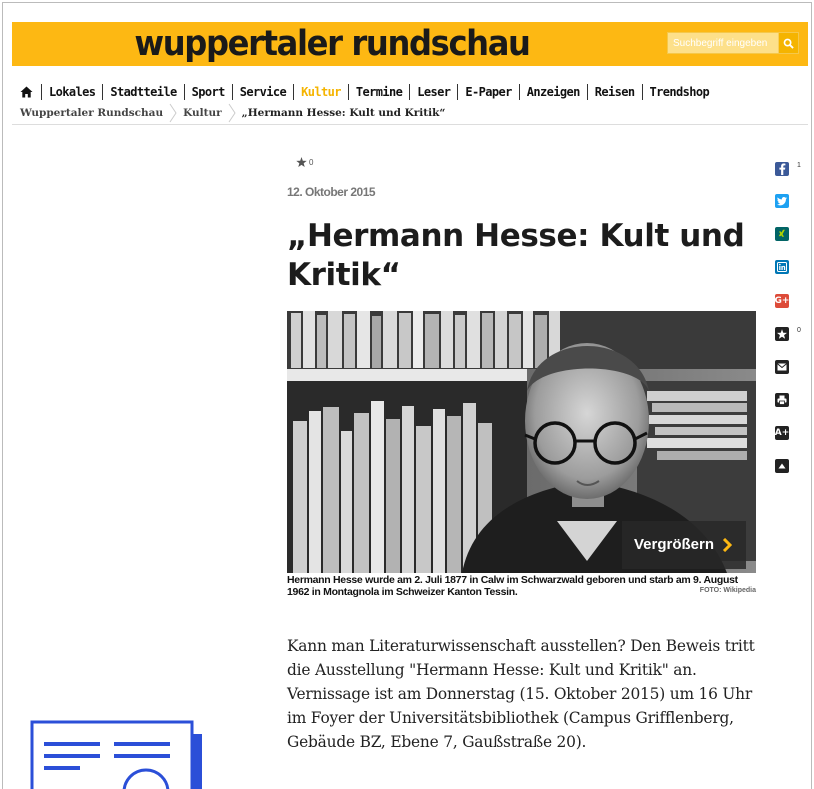  What do you see at coordinates (516, 255) in the screenshot?
I see `article-title: „Hermann Hesse: Kult und Kritik“` at bounding box center [516, 255].